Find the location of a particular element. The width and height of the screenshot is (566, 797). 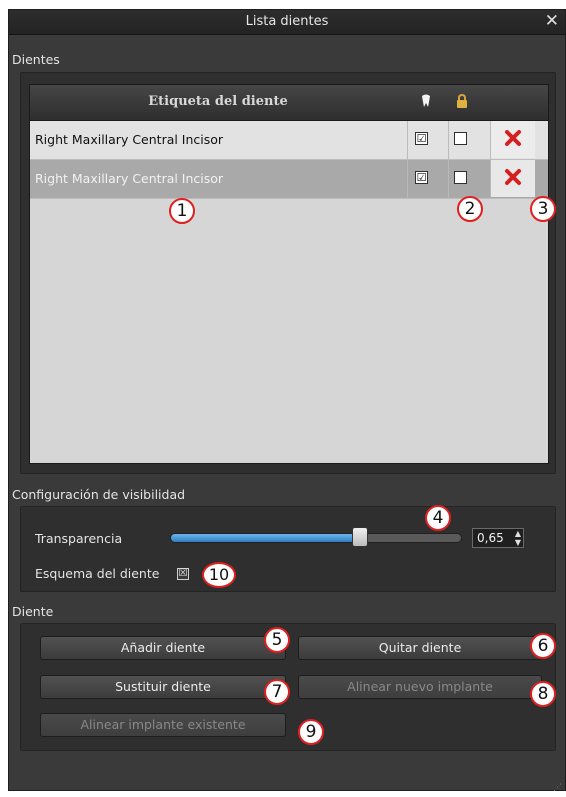

align-existing-implant-button: Alinear implante existente is located at coordinates (163, 725).